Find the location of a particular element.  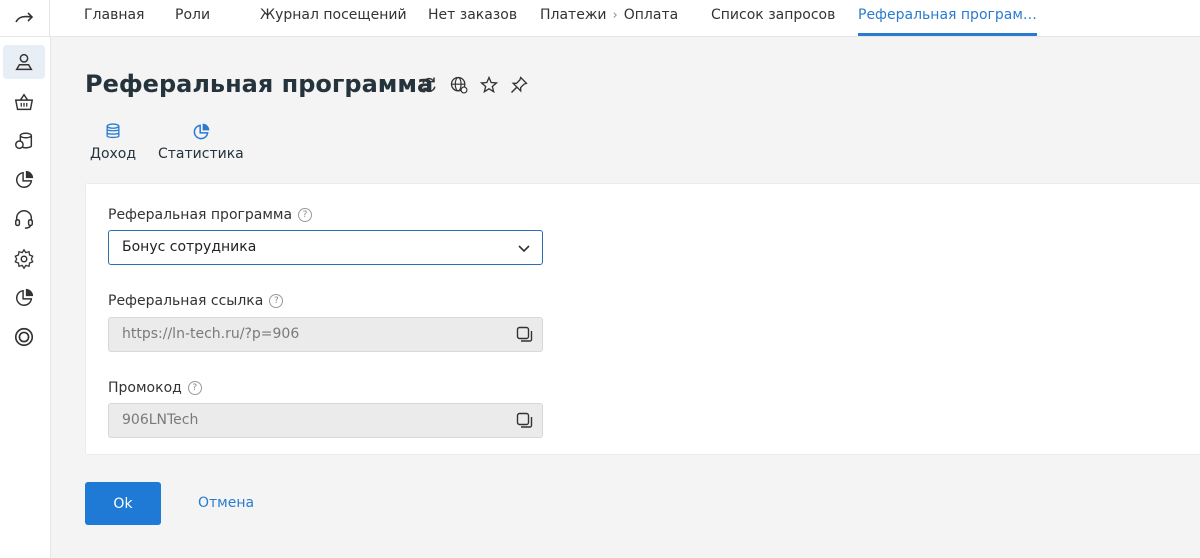

subnav-income: Доход is located at coordinates (113, 142).